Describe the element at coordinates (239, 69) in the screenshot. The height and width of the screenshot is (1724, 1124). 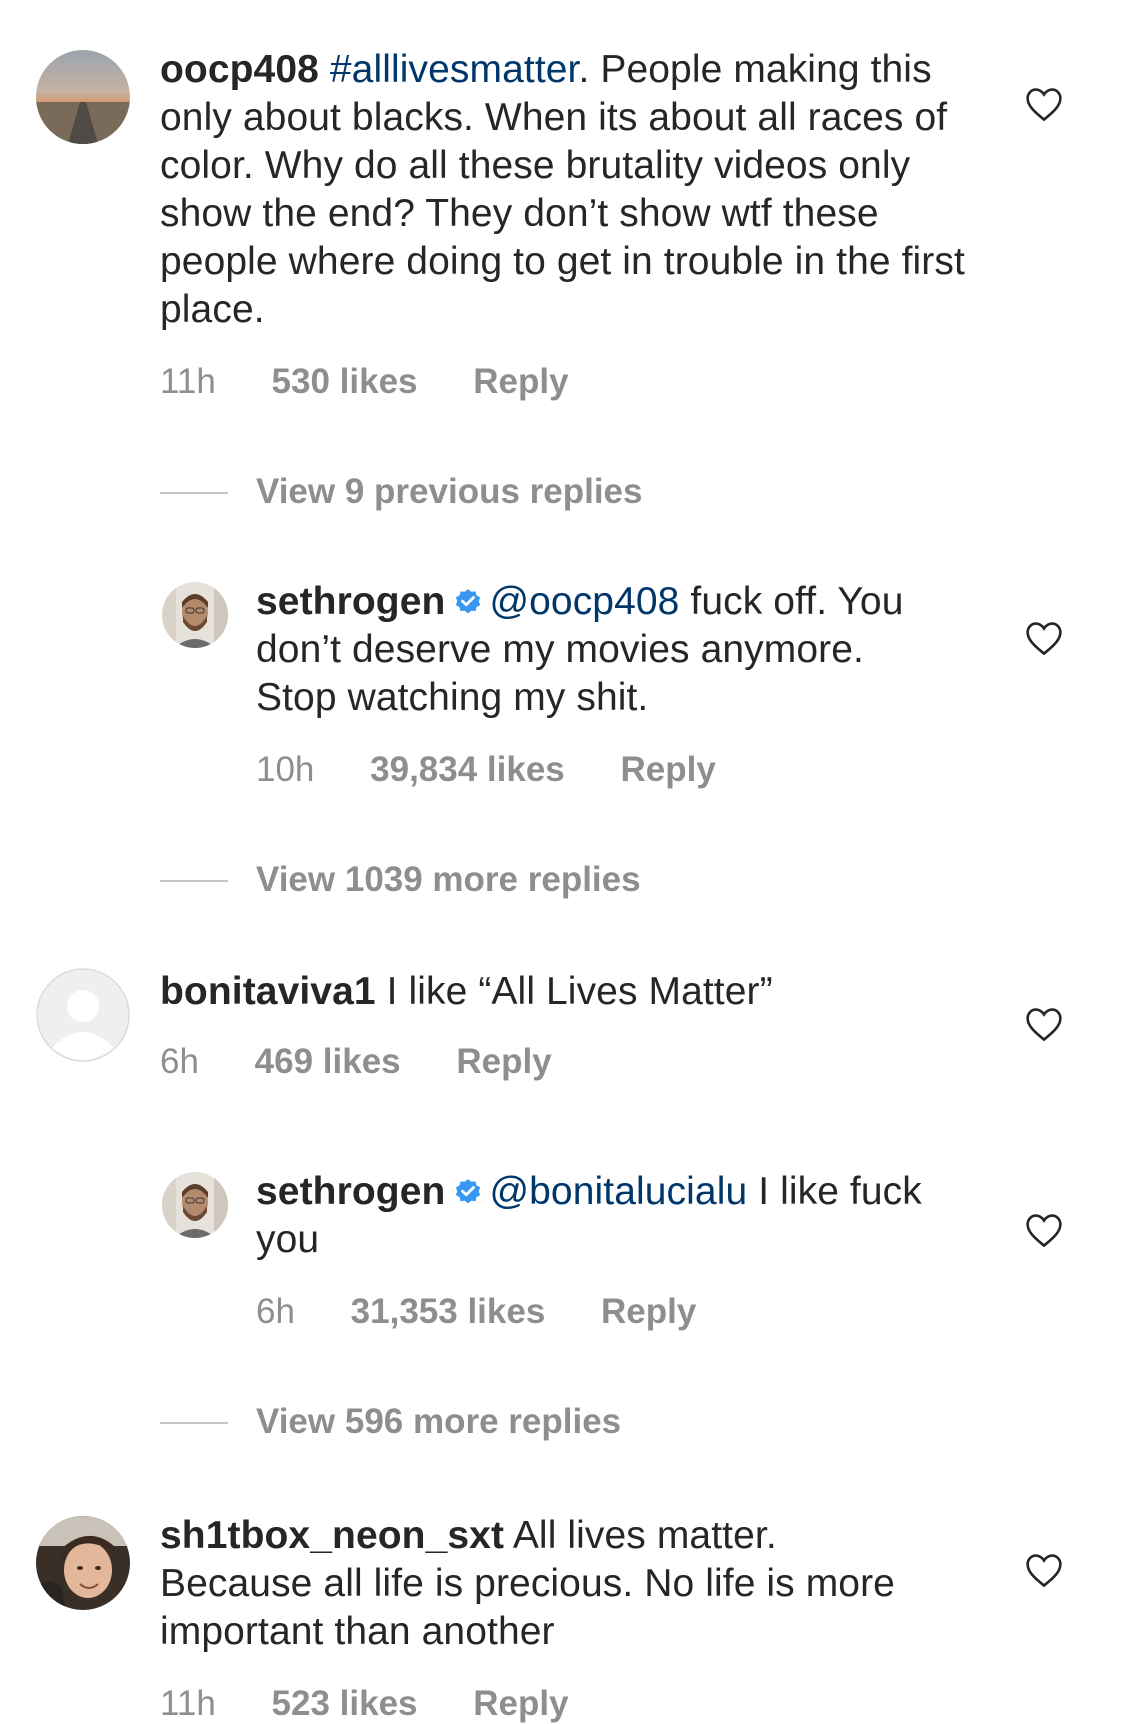
I see `username: oocp408` at that location.